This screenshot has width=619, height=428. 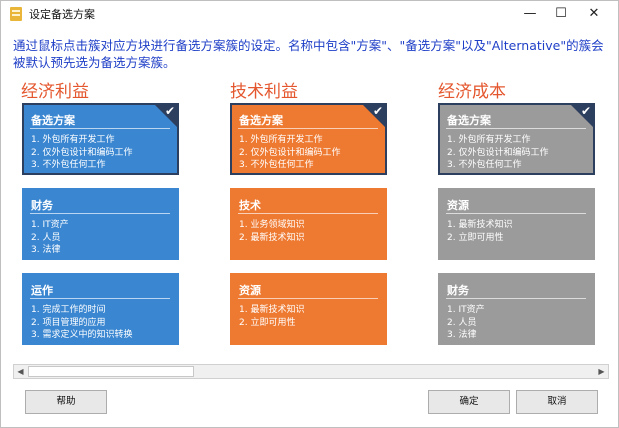 What do you see at coordinates (516, 224) in the screenshot?
I see `card-resources-cost: 资源 1. 最新技术知识 2. 立即可用性` at bounding box center [516, 224].